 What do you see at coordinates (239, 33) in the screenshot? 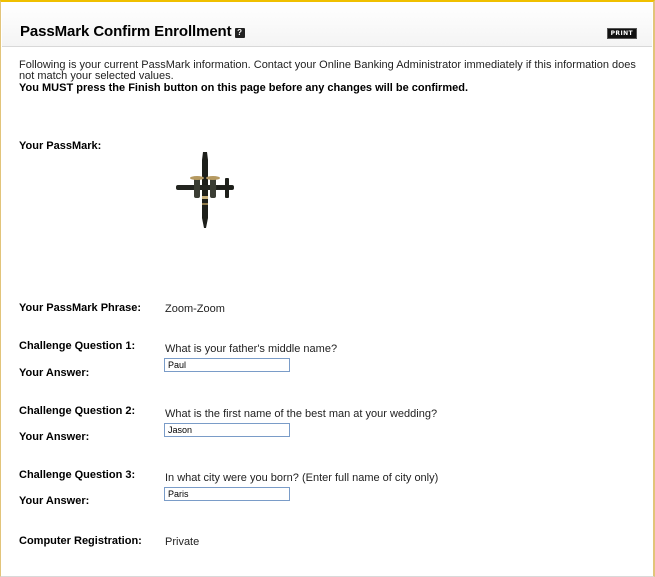
I see `help-icon: ?` at bounding box center [239, 33].